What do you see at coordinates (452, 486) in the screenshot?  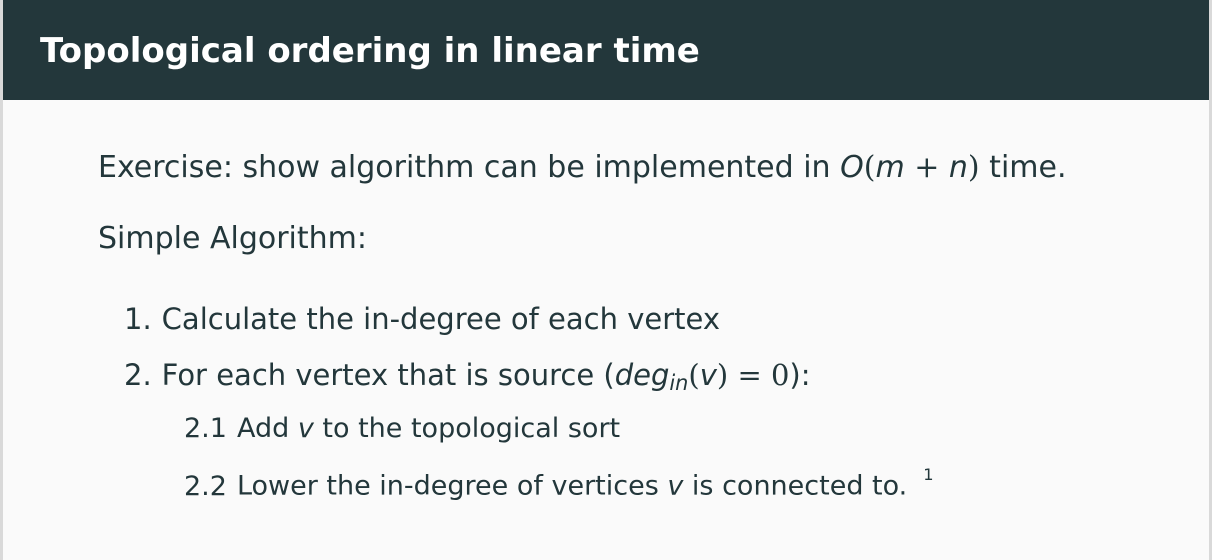 I see `substep-before: Lower the in-degree of vertices` at bounding box center [452, 486].